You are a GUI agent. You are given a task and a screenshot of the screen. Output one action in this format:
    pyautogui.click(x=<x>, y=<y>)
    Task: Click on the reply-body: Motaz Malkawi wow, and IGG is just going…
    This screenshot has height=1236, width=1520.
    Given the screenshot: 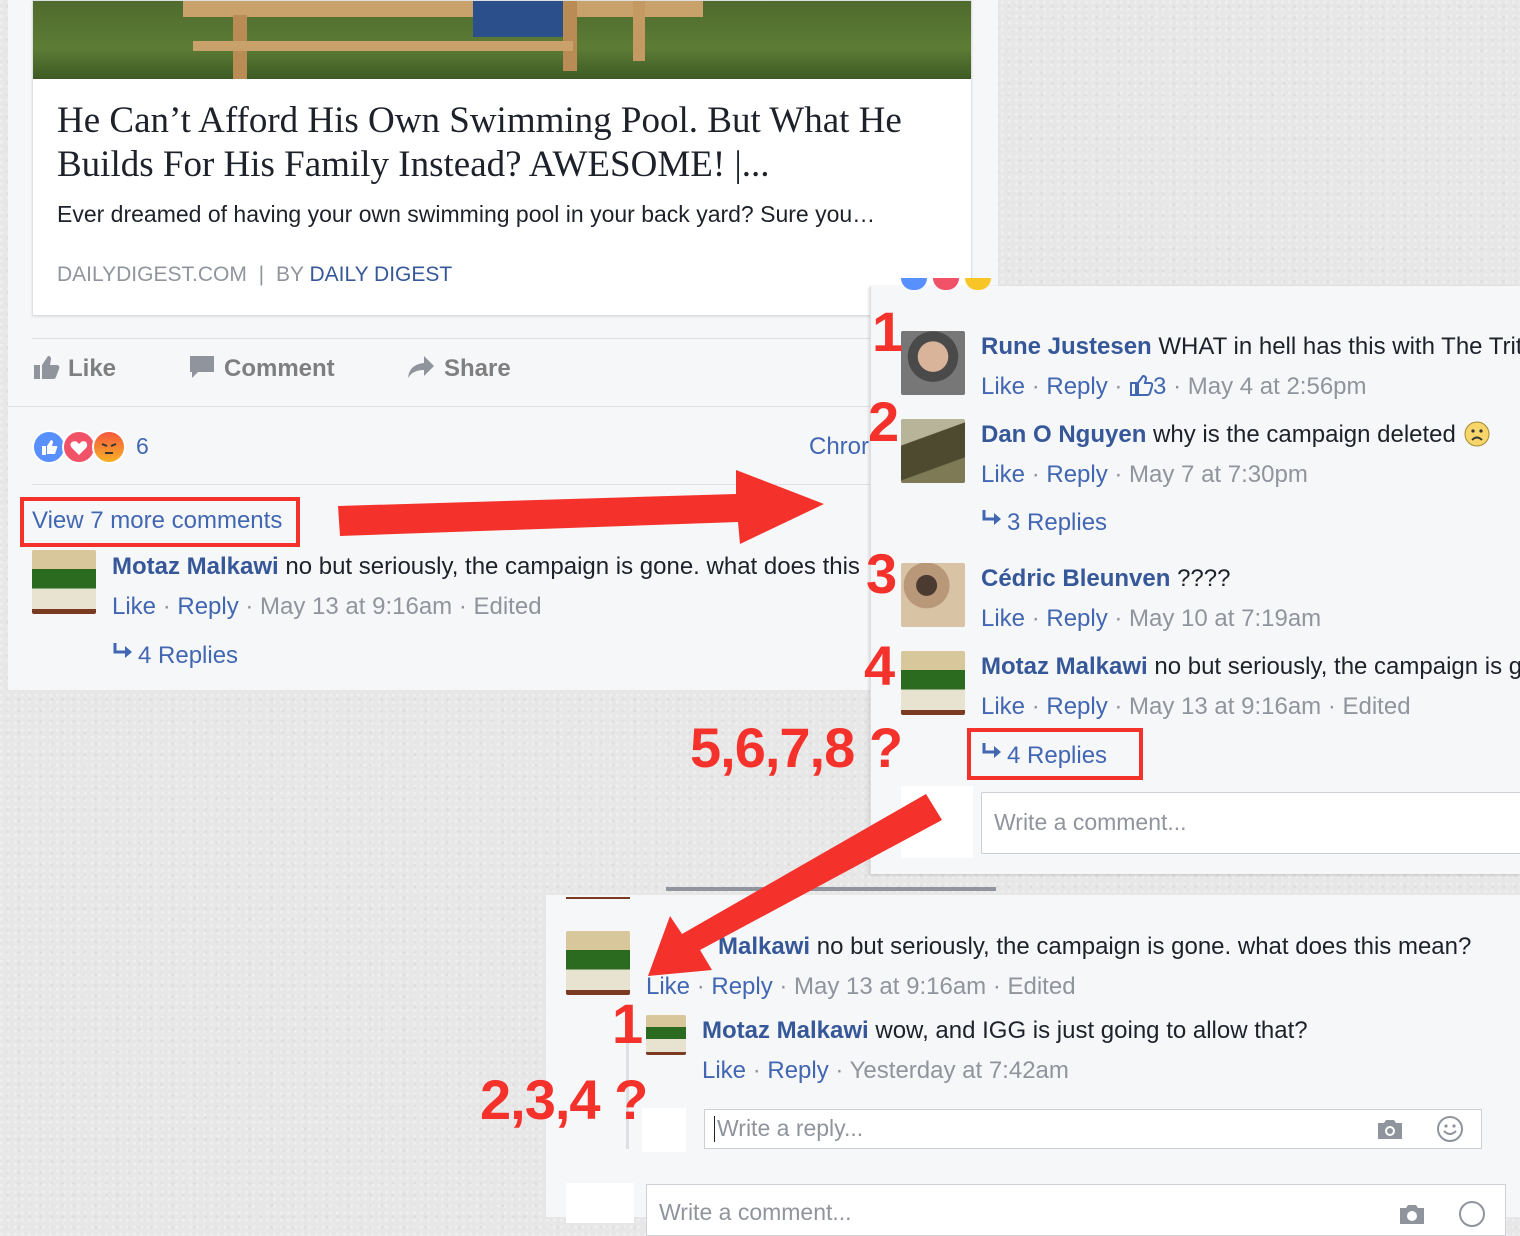 What is the action you would take?
    pyautogui.click(x=1005, y=1031)
    